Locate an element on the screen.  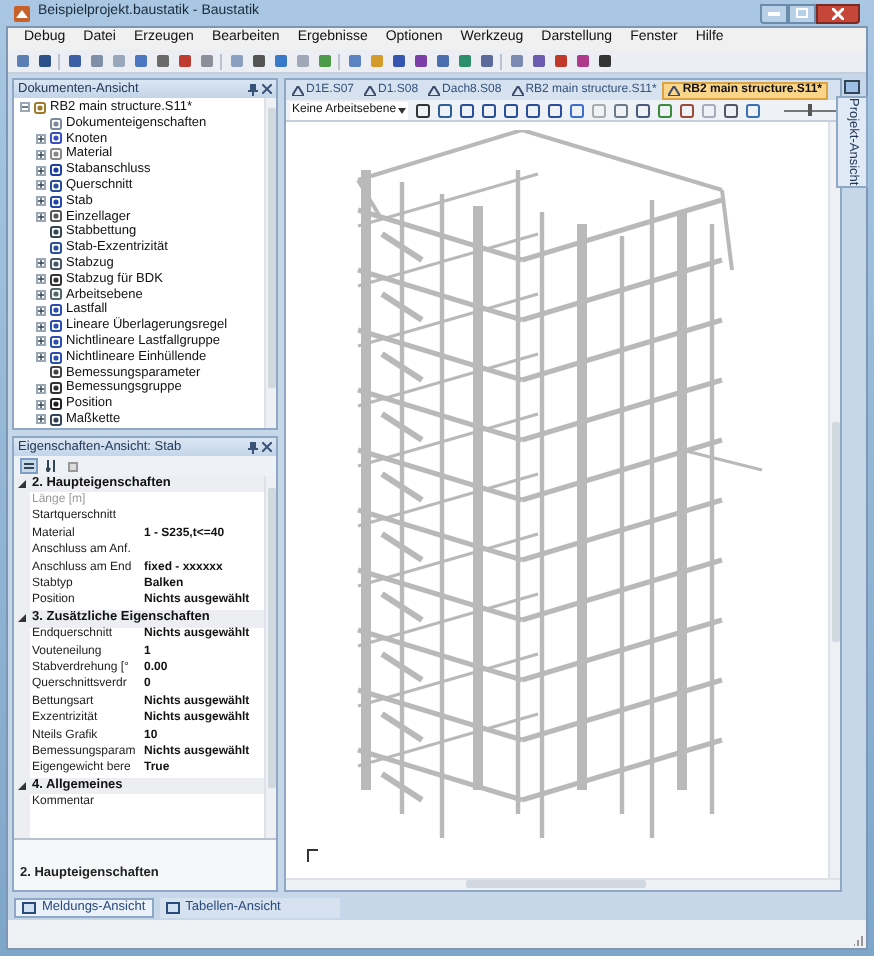
categorized-button is located at coordinates (29, 466).